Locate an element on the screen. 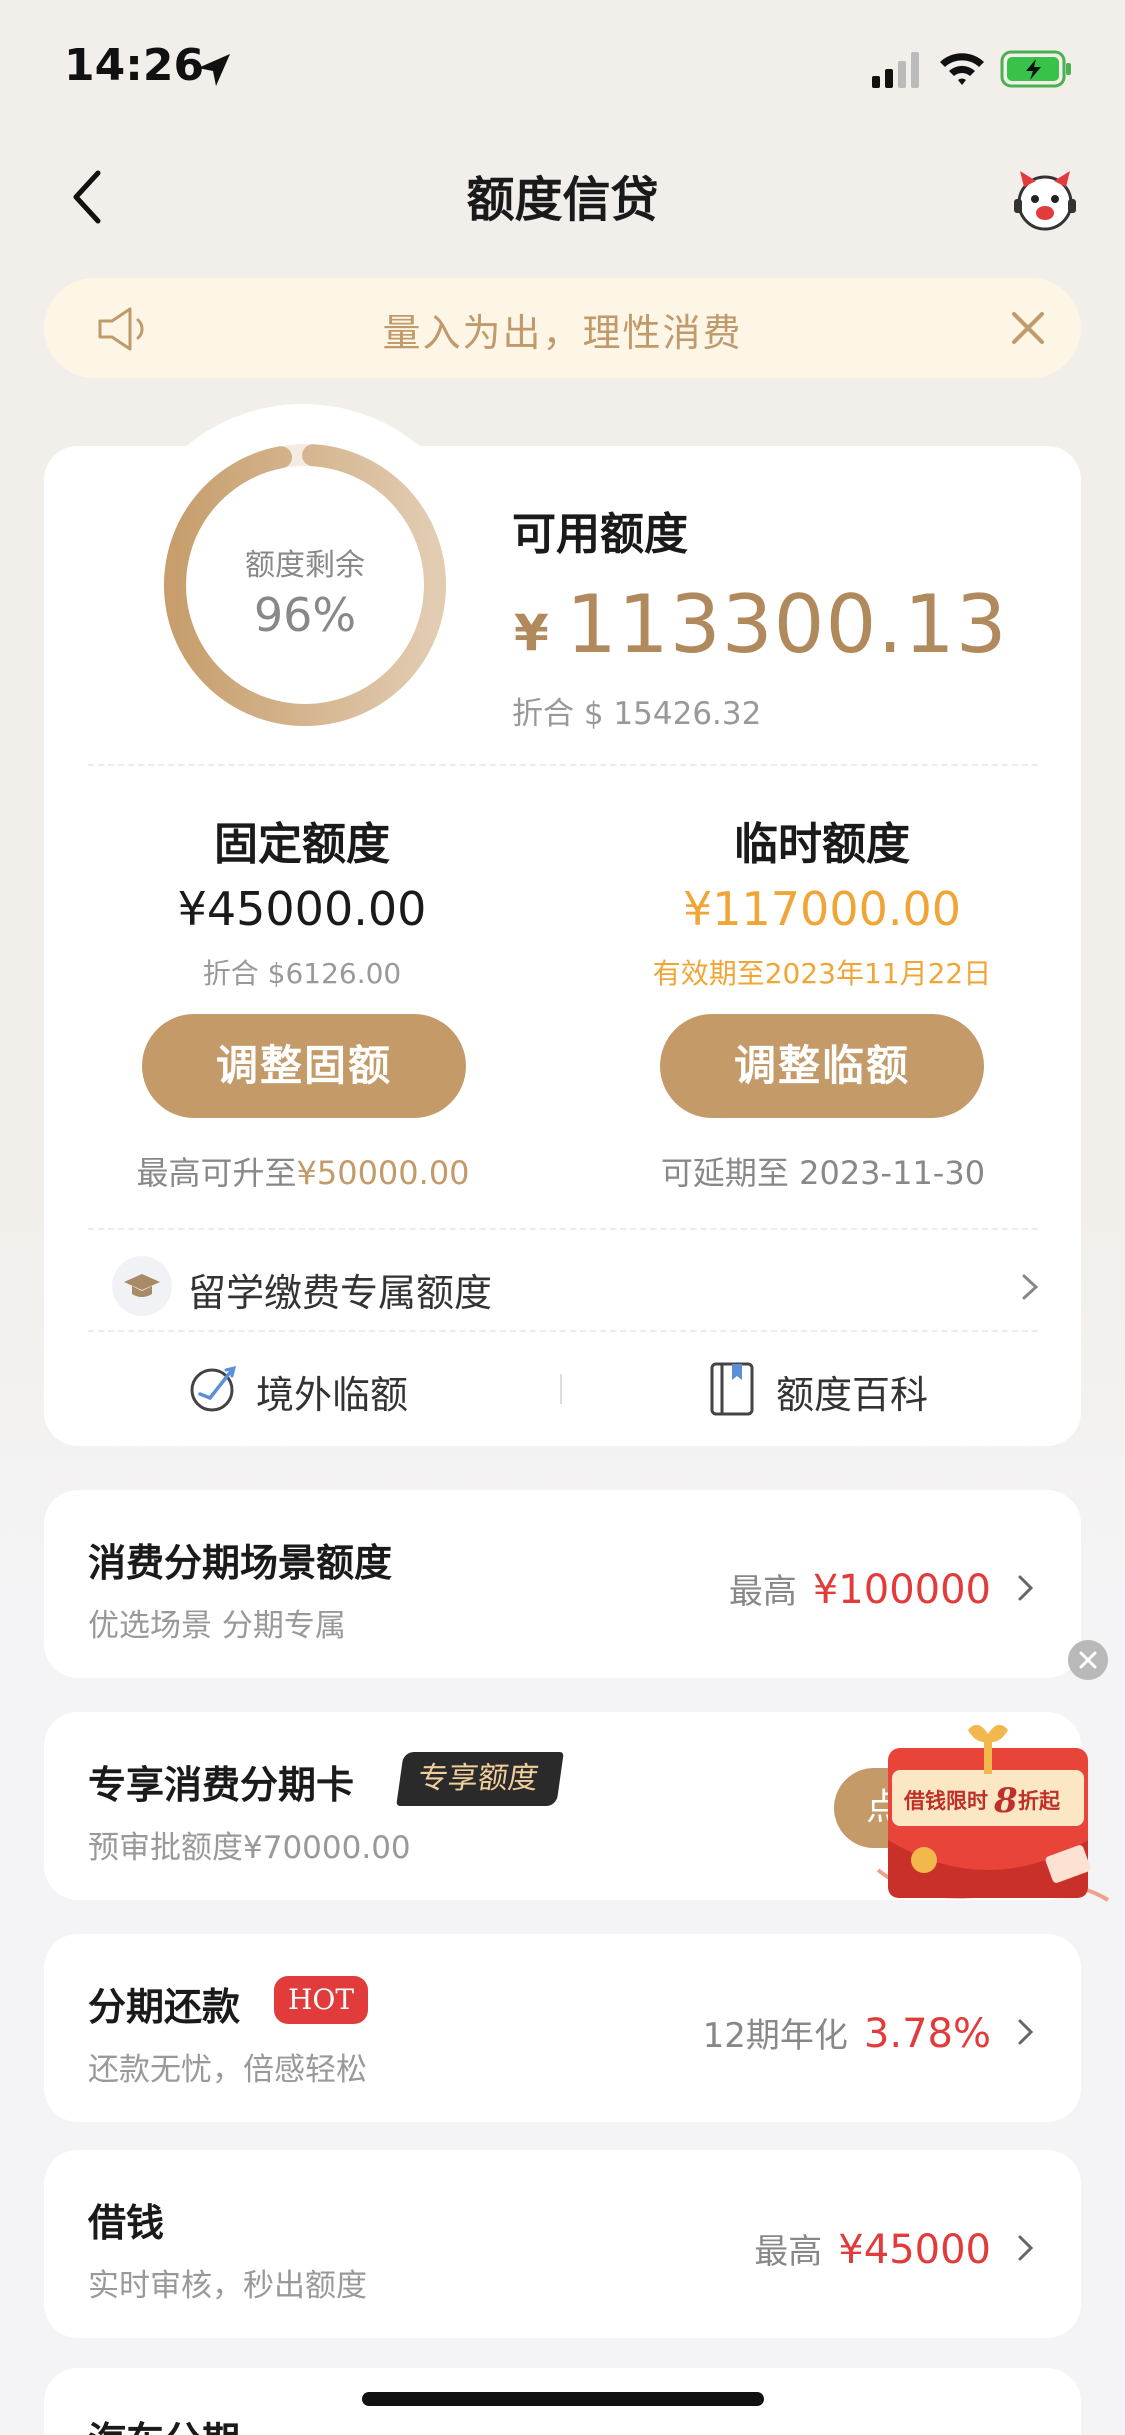 This screenshot has width=1125, height=2435. ring-label: 额度剩余 is located at coordinates (305, 565).